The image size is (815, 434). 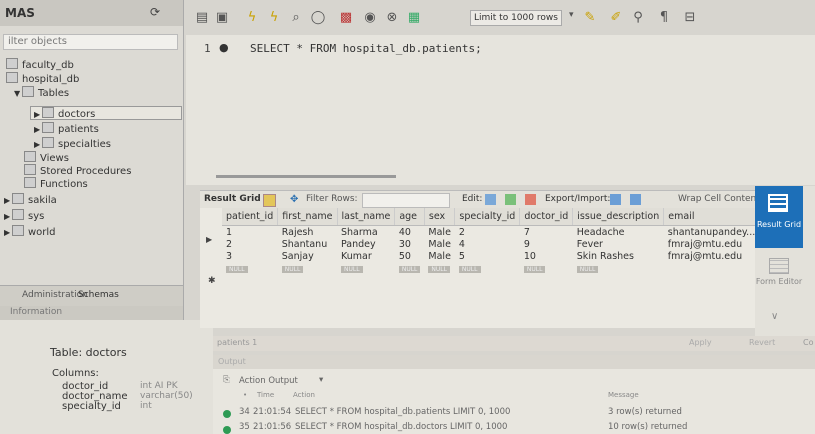 I want to click on column-header: email, so click(x=711, y=217).